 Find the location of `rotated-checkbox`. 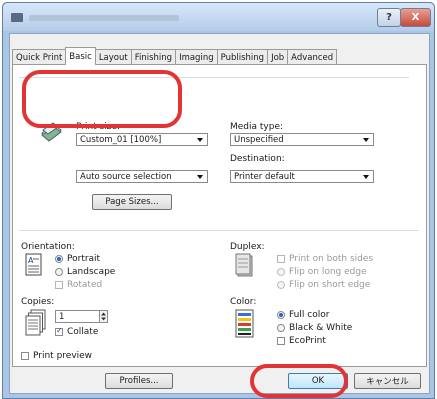

rotated-checkbox is located at coordinates (59, 285).